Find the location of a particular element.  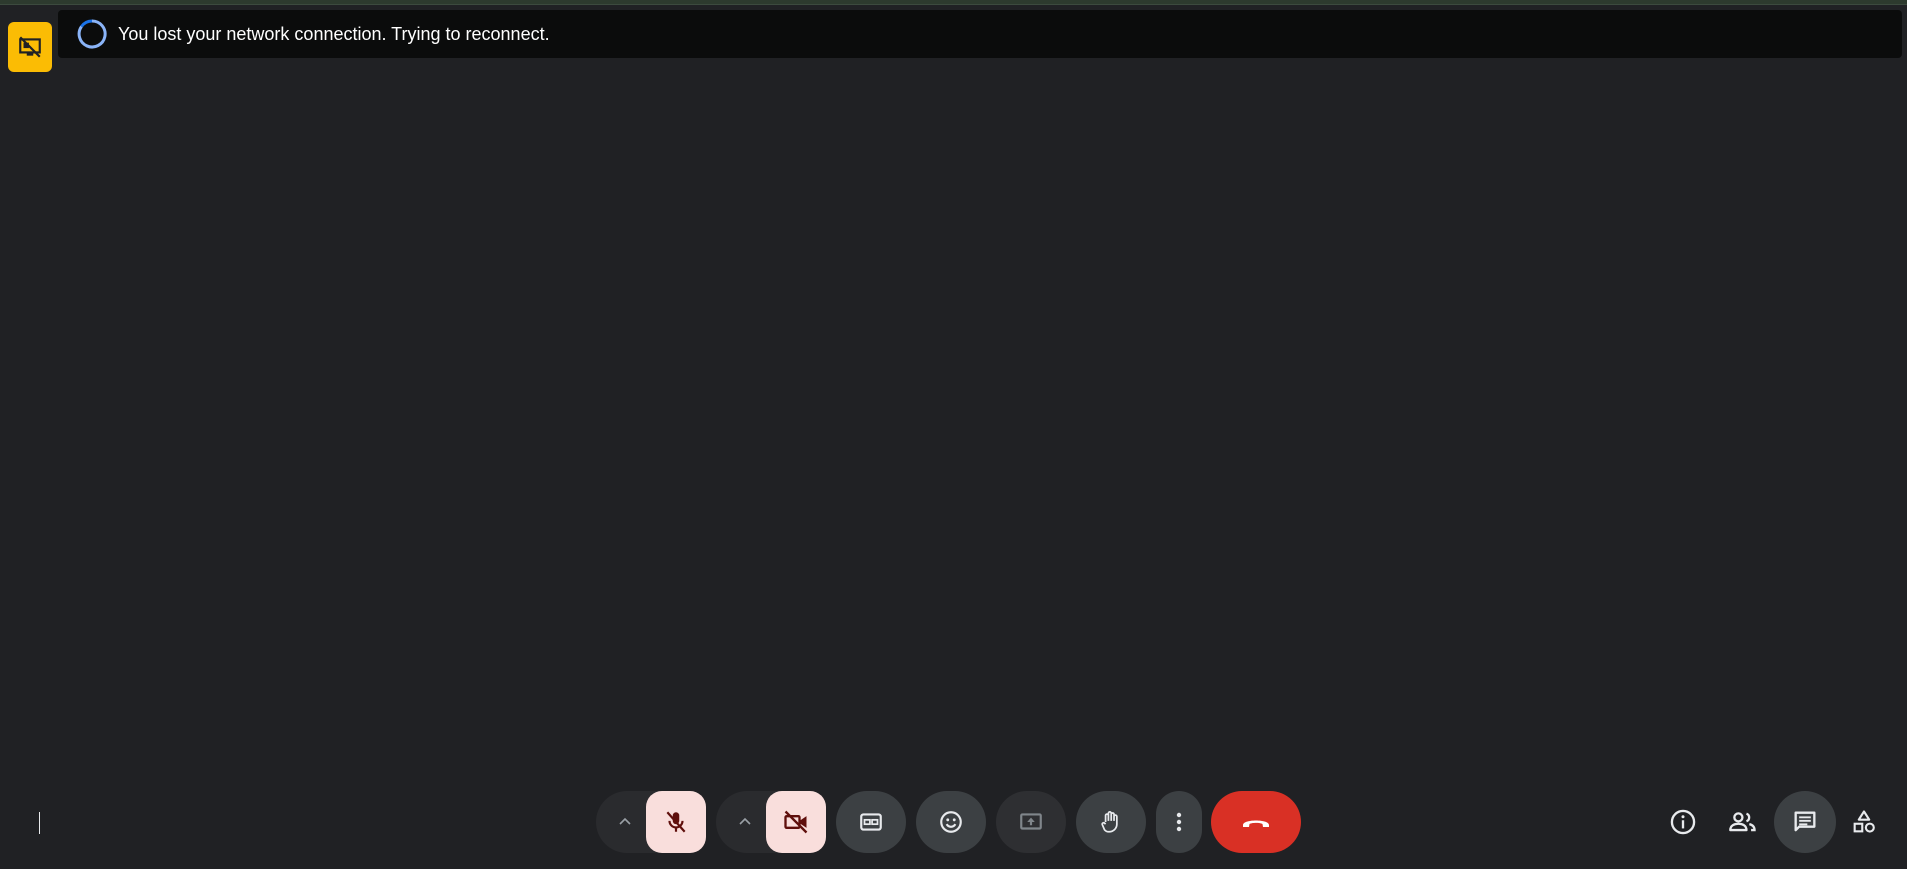

captions-button is located at coordinates (871, 822).